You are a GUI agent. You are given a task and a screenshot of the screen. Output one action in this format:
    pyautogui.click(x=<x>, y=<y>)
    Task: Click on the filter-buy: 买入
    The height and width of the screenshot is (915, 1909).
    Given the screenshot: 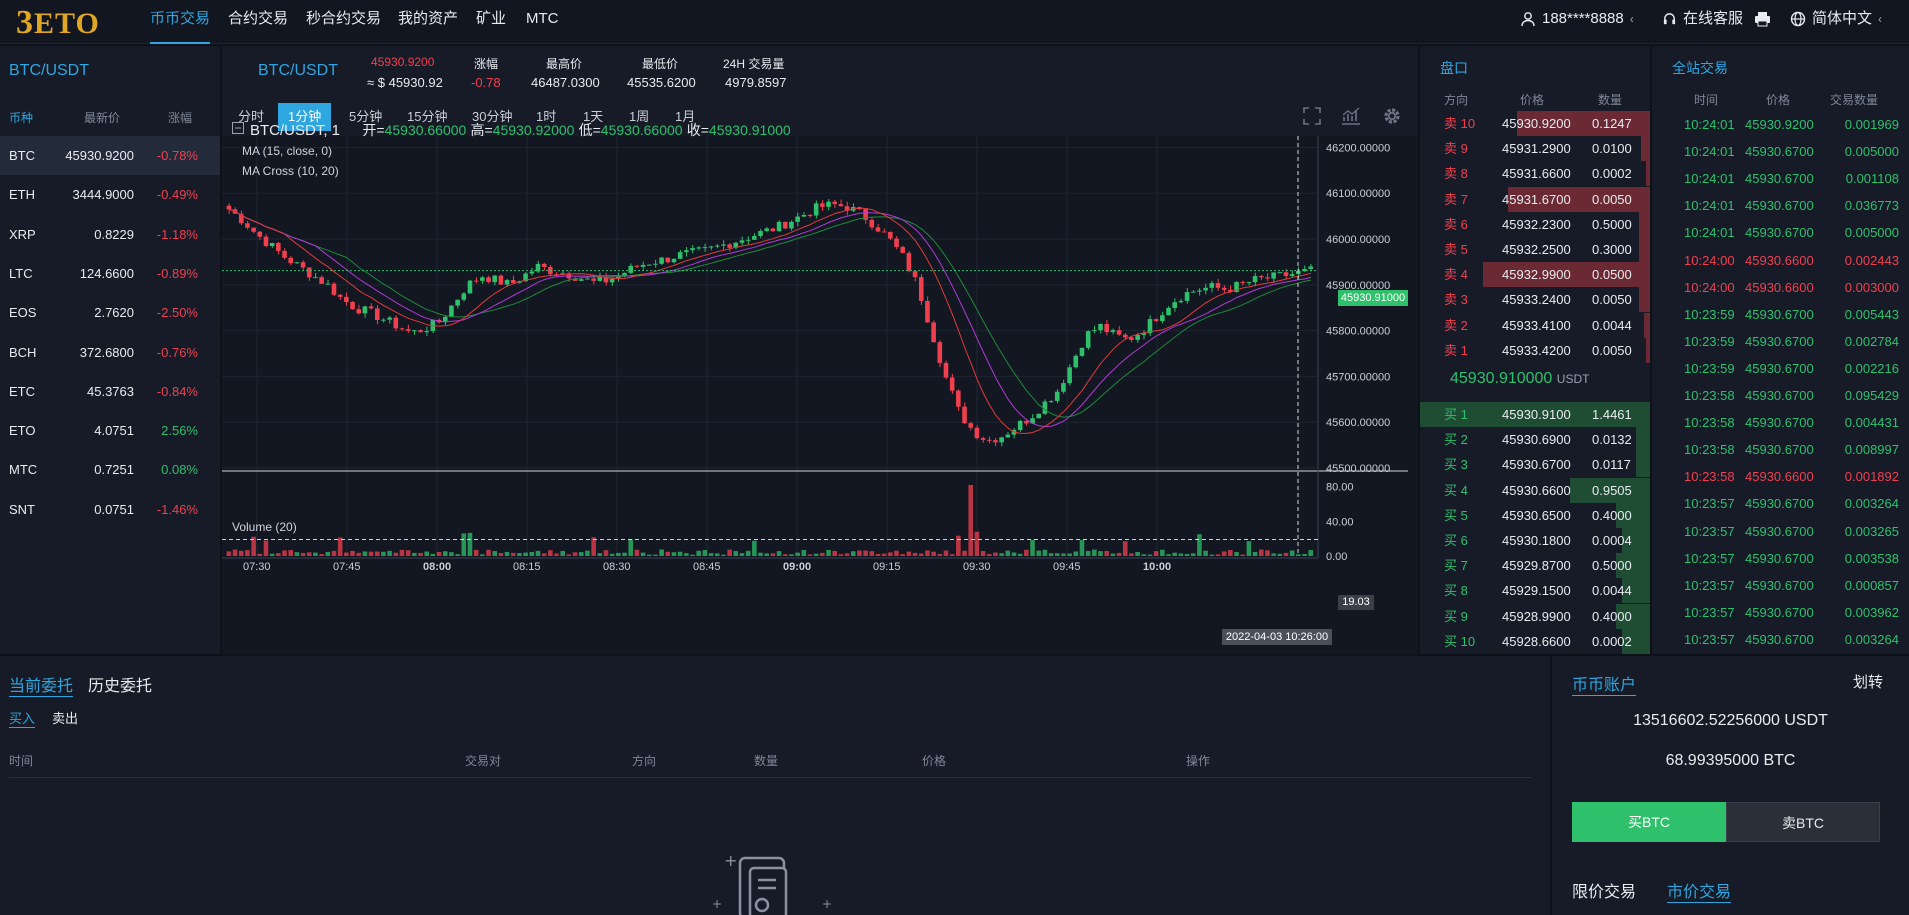 What is the action you would take?
    pyautogui.click(x=22, y=718)
    